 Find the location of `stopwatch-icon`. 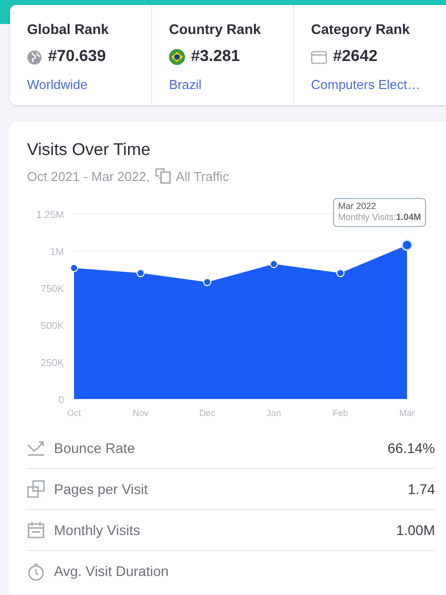

stopwatch-icon is located at coordinates (36, 571).